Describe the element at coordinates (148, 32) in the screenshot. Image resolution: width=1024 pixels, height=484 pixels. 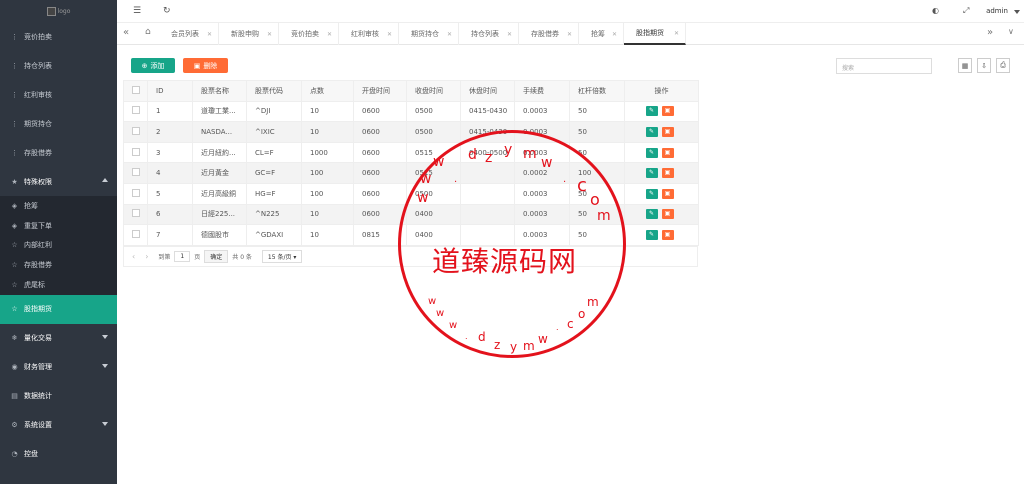
I see `home-icon: ⌂` at that location.